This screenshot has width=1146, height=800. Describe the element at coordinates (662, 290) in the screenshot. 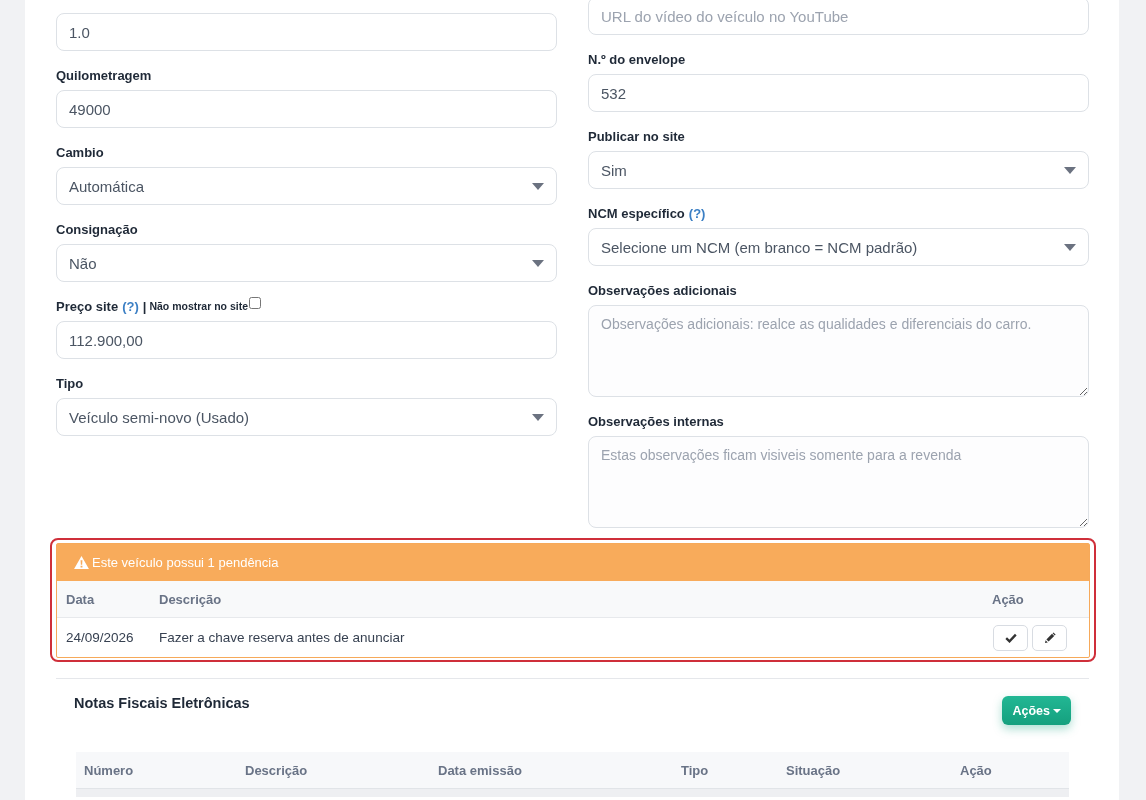

I see `field-label: Observações adicionais` at that location.